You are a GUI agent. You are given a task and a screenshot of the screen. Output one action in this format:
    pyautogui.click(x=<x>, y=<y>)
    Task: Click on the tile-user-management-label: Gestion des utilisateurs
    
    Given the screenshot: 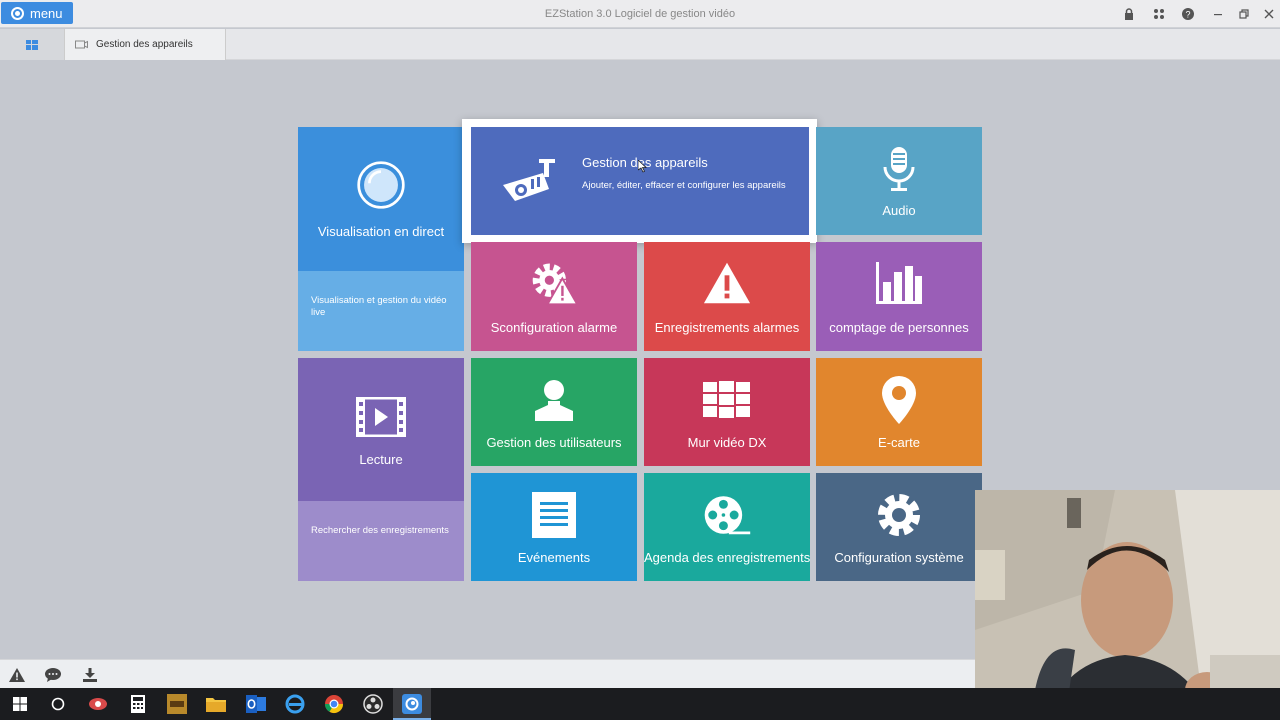 What is the action you would take?
    pyautogui.click(x=554, y=442)
    